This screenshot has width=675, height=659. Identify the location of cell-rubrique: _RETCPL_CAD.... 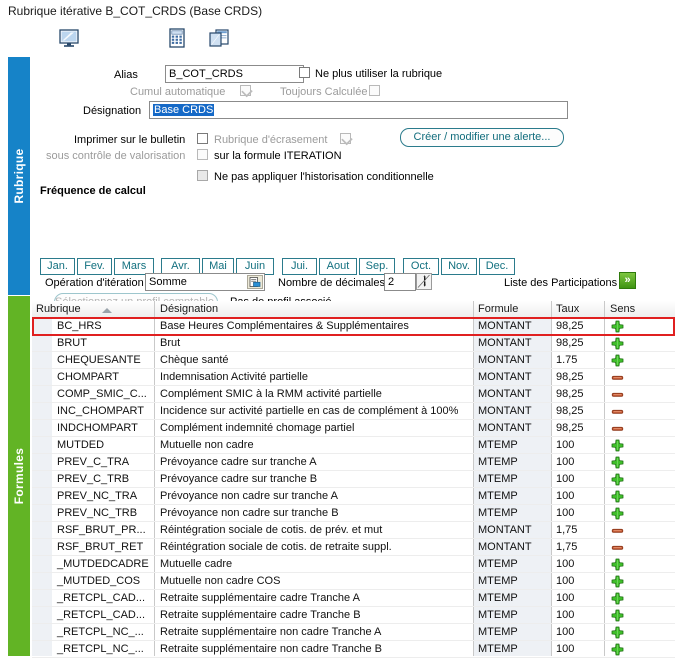
(101, 615).